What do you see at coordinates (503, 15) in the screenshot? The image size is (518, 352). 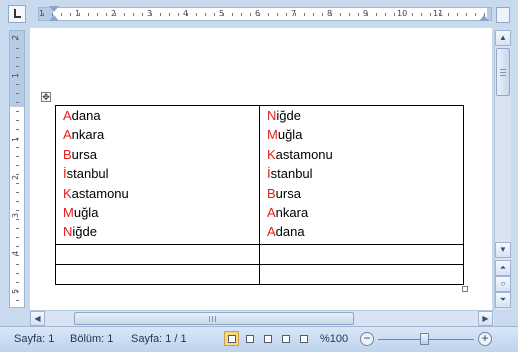 I see `view-ruler-button` at bounding box center [503, 15].